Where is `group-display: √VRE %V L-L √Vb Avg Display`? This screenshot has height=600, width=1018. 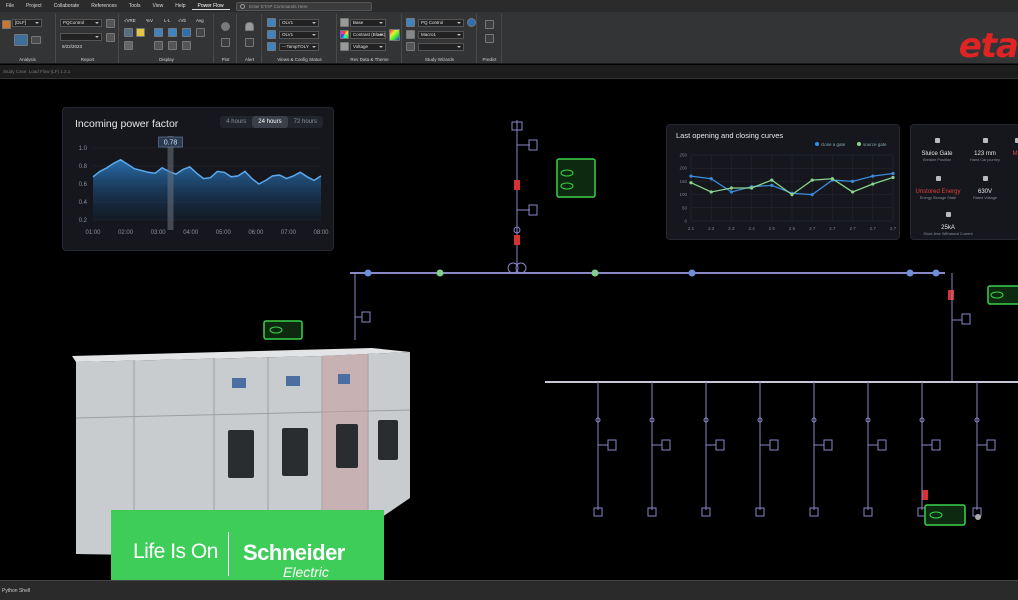 group-display: √VRE %V L-L √Vb Avg Display is located at coordinates (167, 38).